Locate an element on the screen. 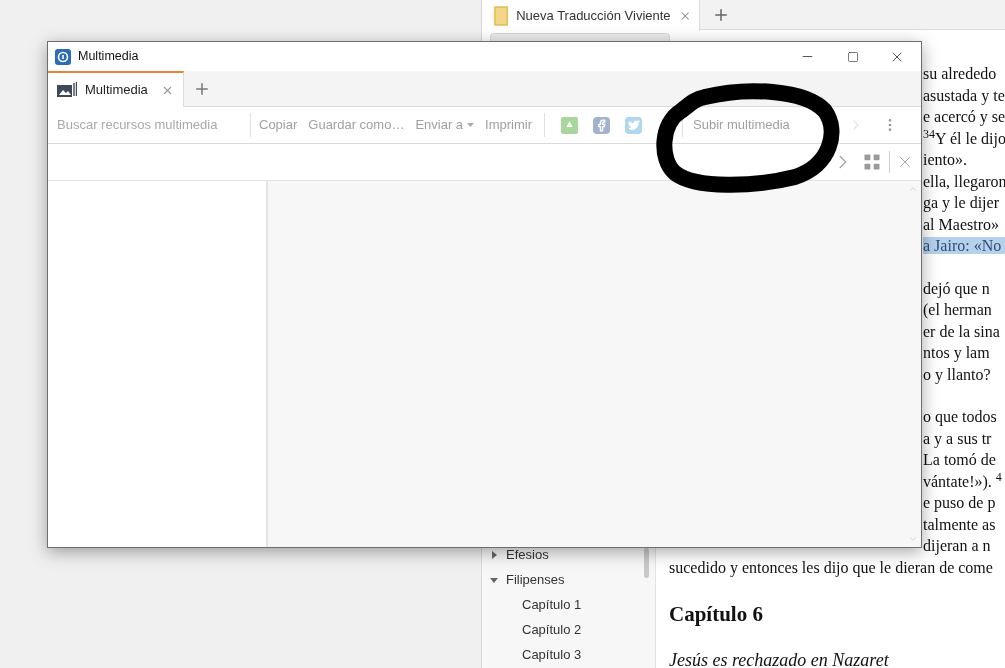  tree-item: Efesios is located at coordinates (527, 554).